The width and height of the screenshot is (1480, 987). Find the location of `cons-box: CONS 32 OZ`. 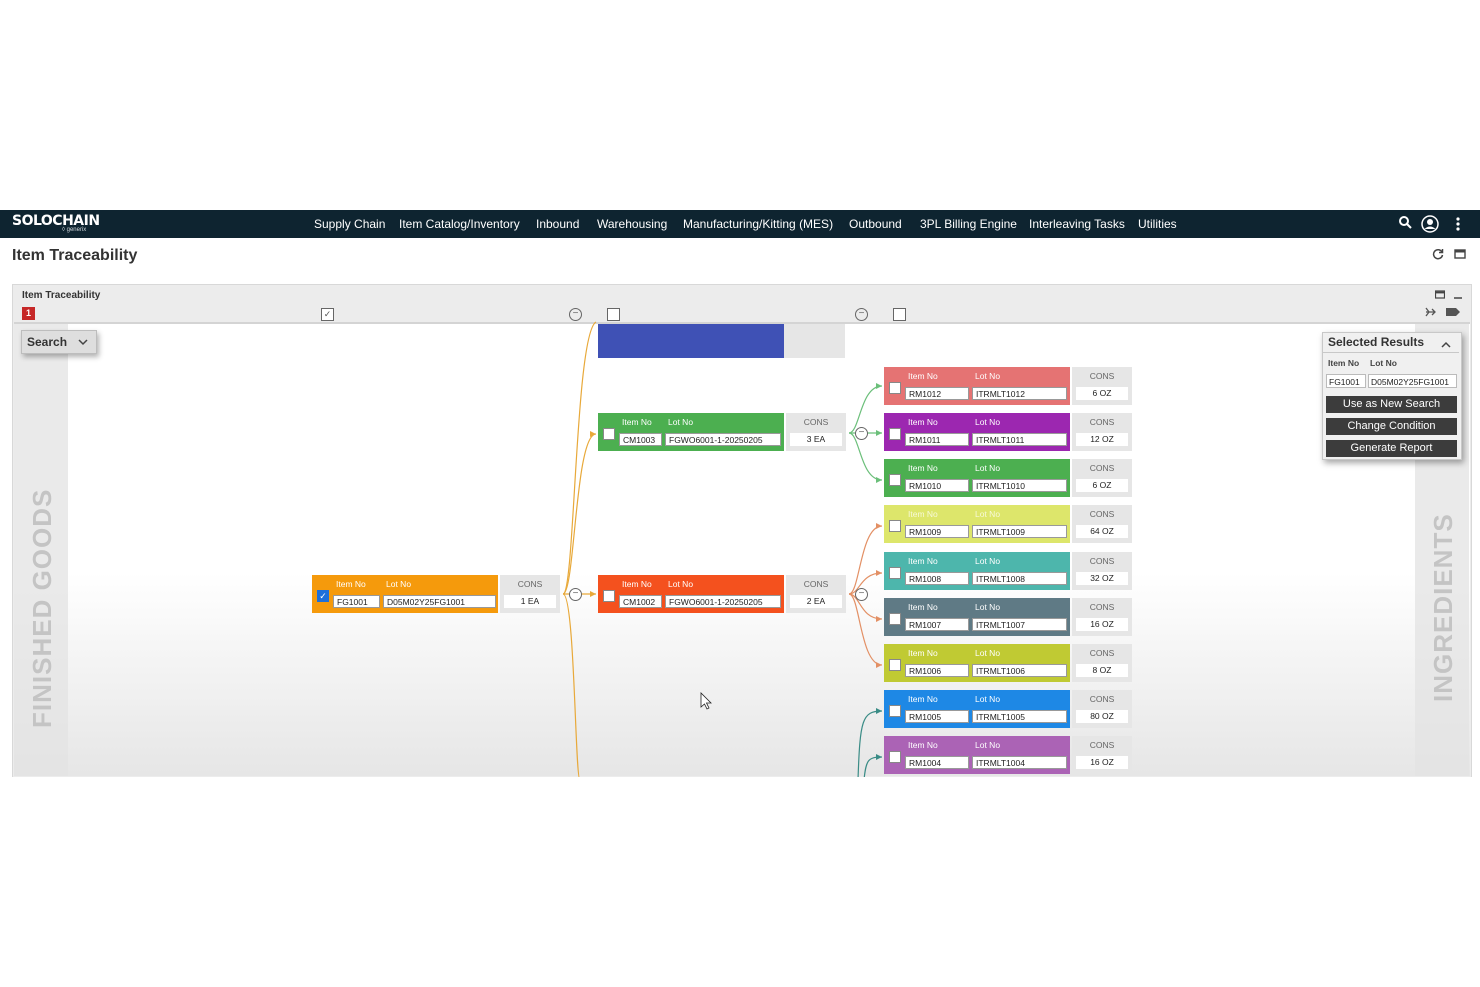

cons-box: CONS 32 OZ is located at coordinates (1102, 571).